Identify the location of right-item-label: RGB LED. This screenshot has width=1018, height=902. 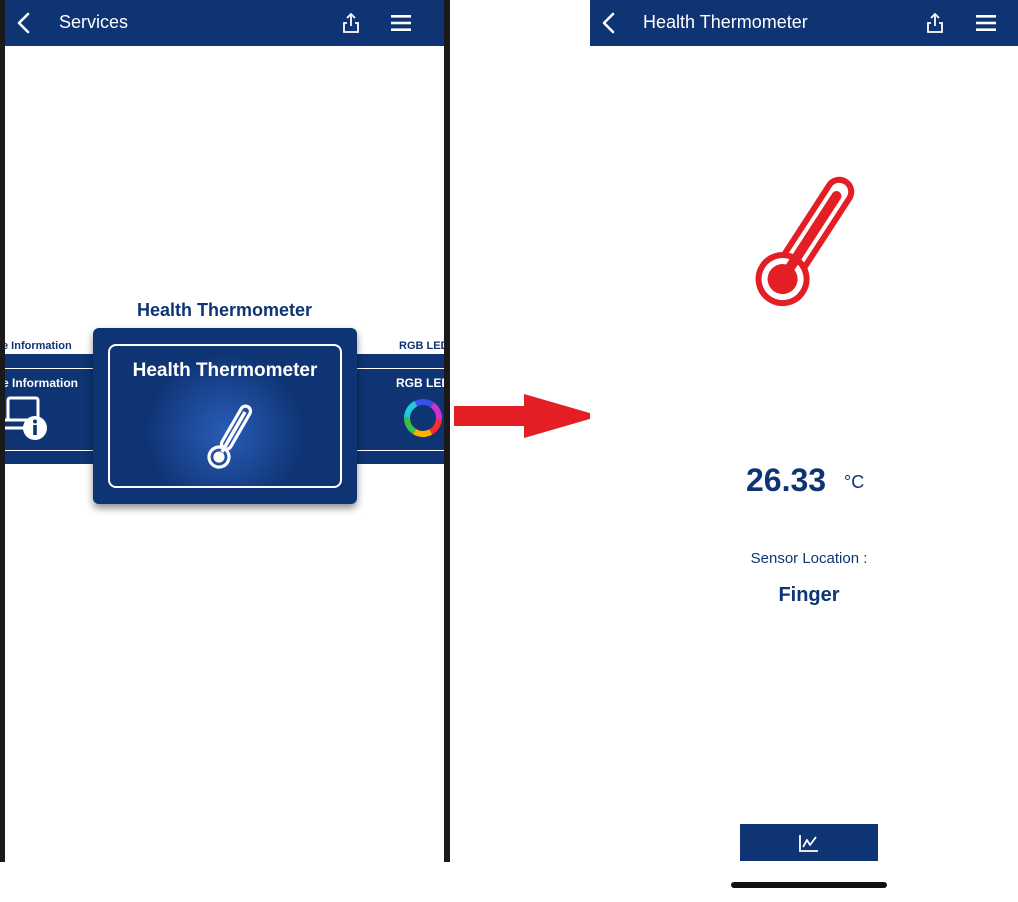
(420, 383).